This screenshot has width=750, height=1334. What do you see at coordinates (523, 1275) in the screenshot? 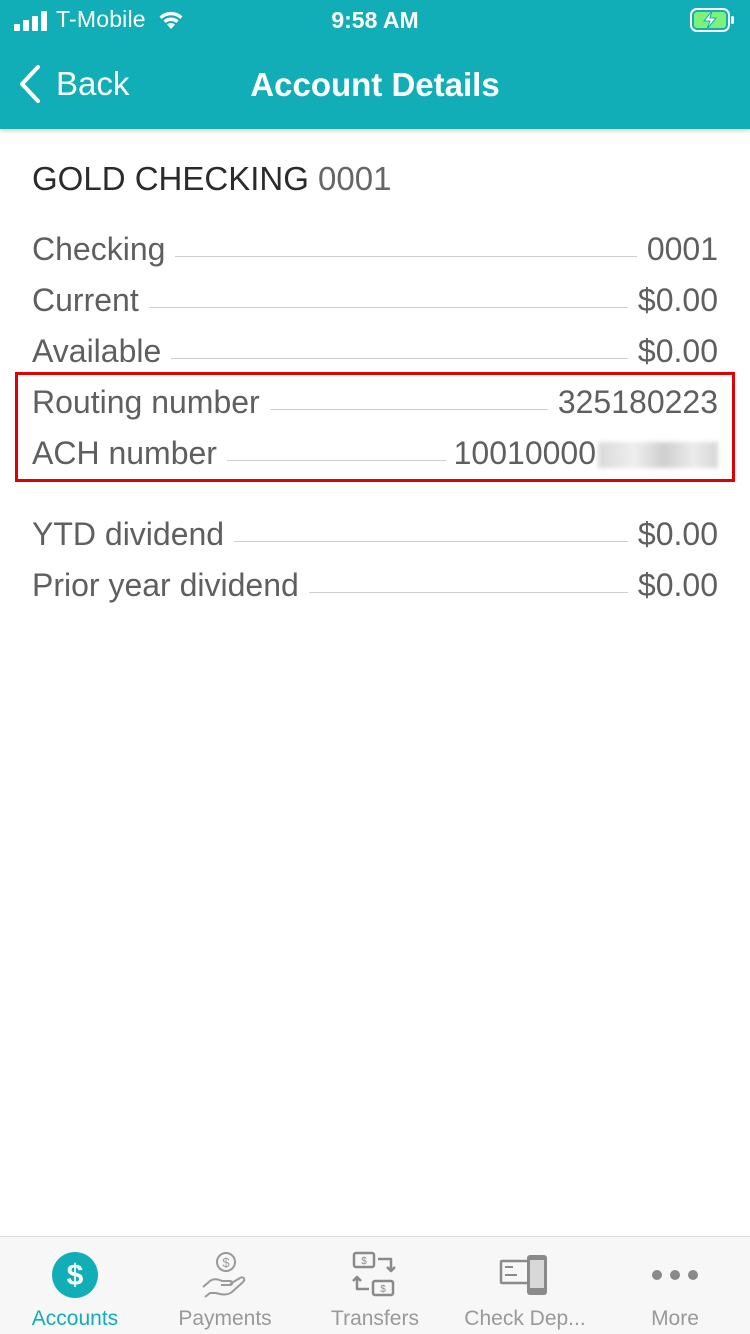
I see `check-deposit-icon` at bounding box center [523, 1275].